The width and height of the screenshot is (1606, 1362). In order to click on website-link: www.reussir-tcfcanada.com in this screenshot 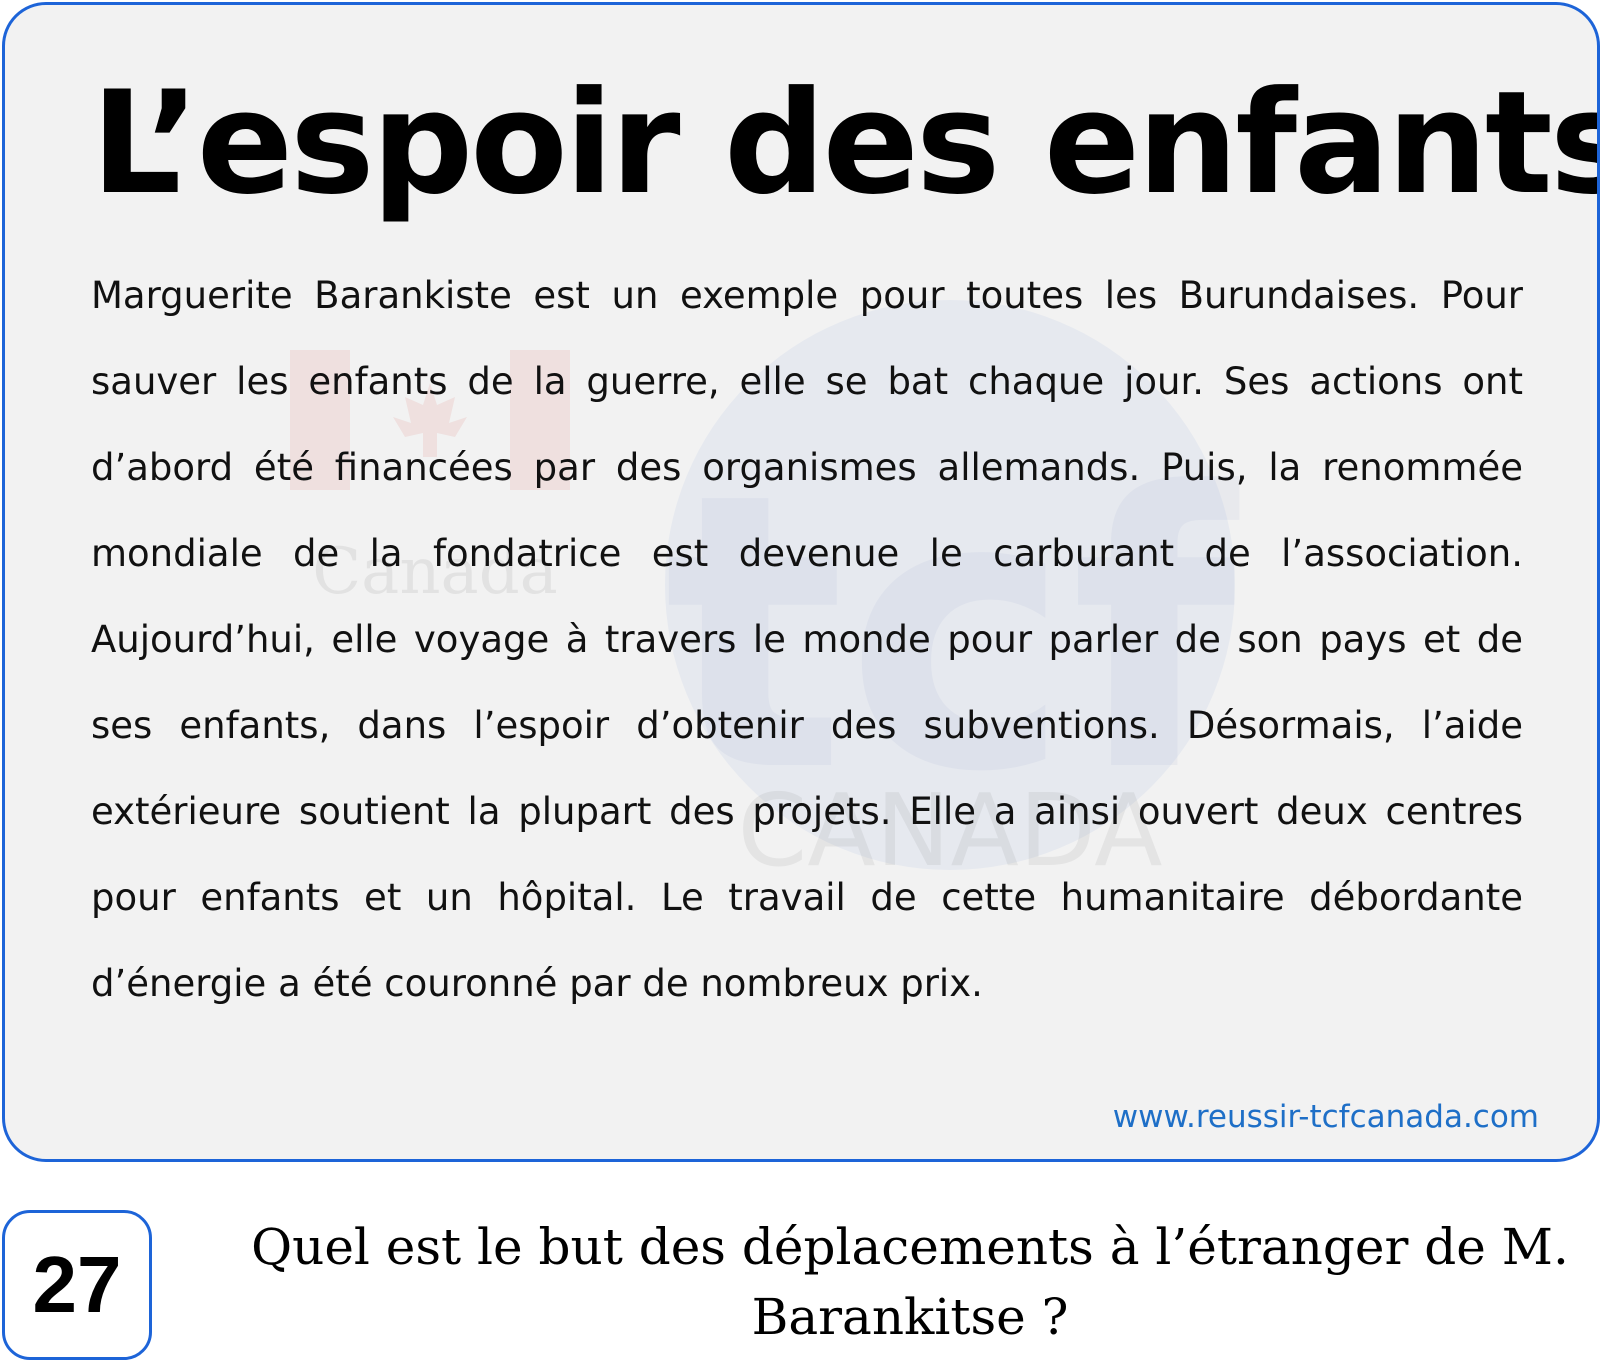, I will do `click(1326, 1117)`.